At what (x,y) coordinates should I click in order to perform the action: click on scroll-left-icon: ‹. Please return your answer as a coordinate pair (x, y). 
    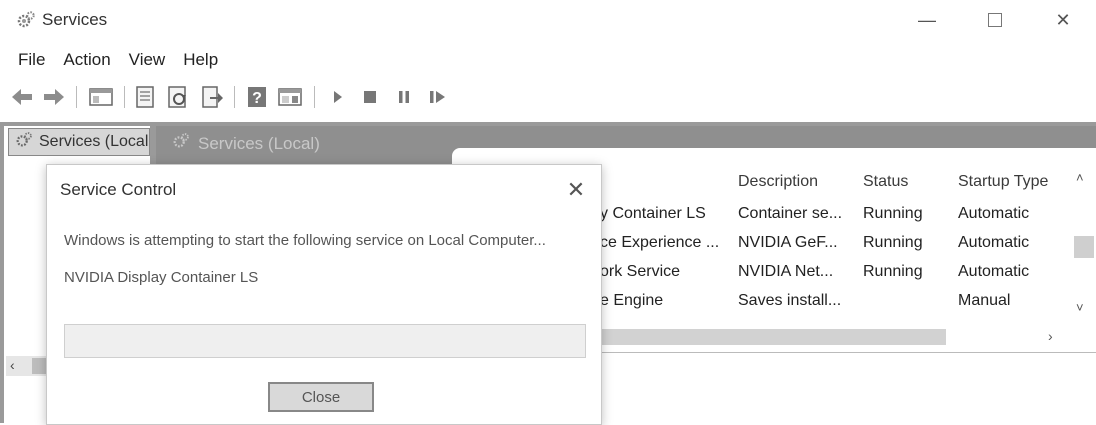
    Looking at the image, I should click on (12, 365).